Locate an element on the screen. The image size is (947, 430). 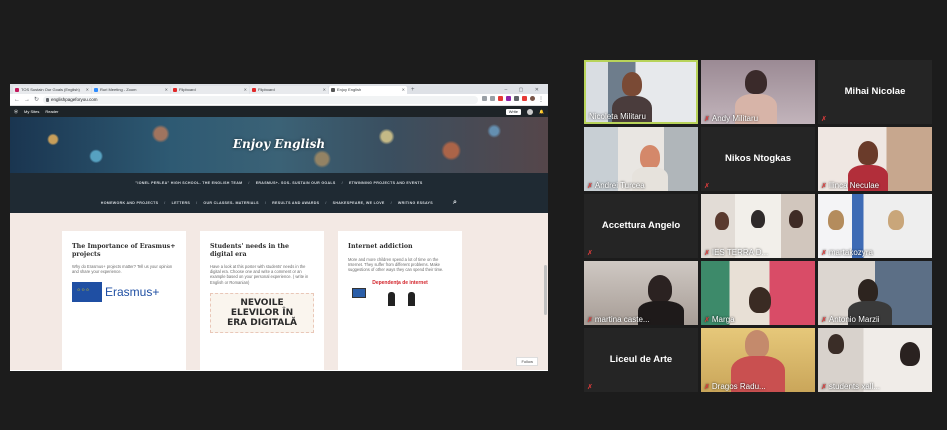
back-arrow-icon: ← is located at coordinates (17, 100).